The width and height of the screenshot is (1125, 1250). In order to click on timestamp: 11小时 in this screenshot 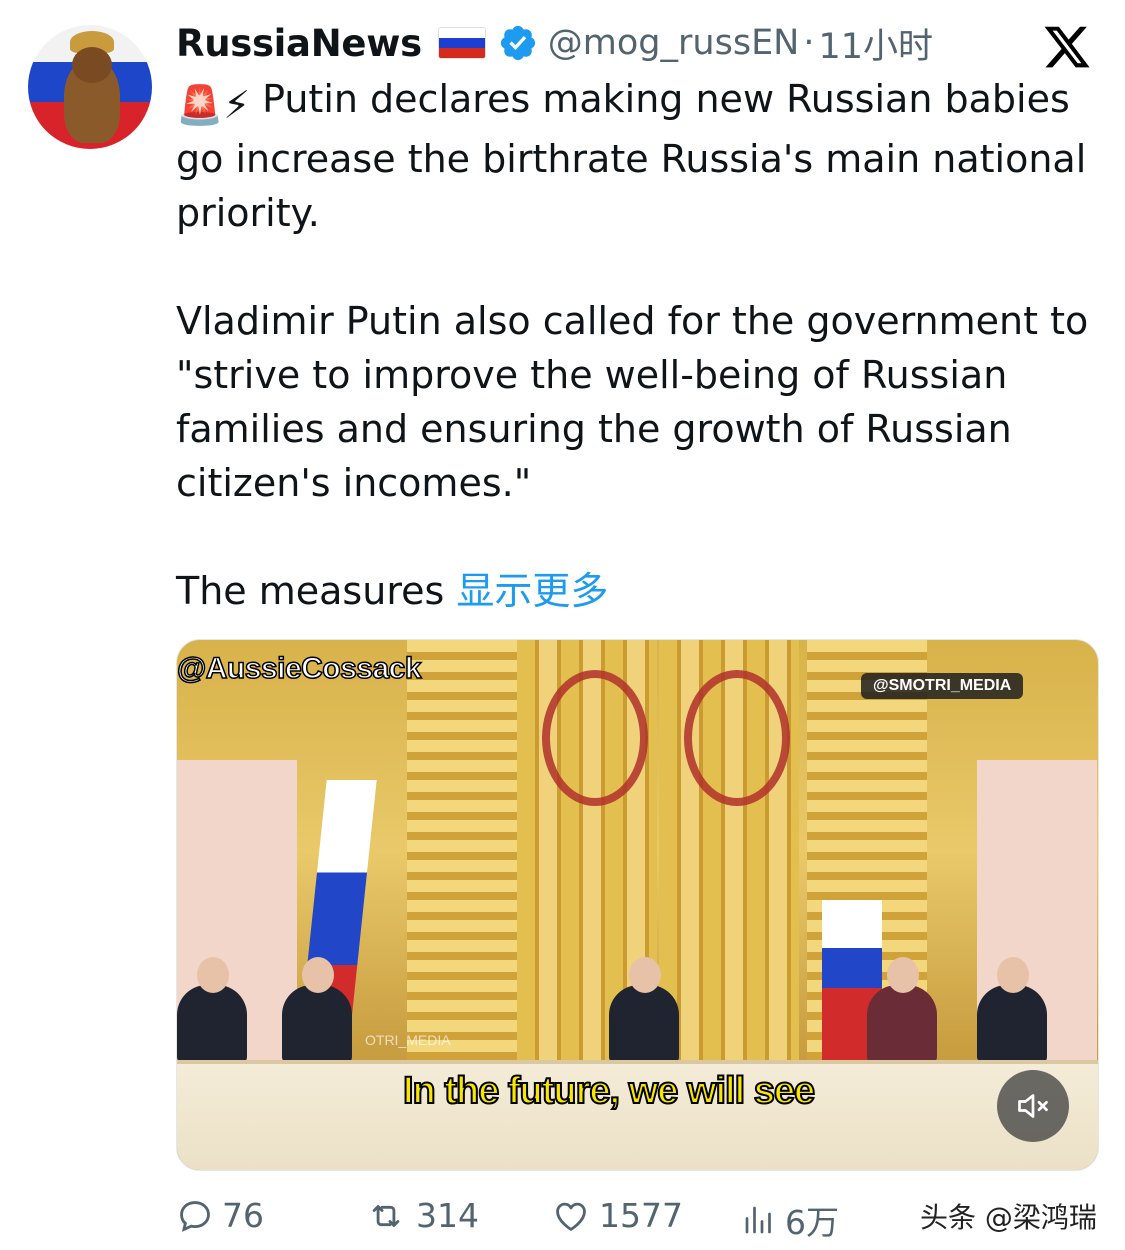, I will do `click(876, 43)`.